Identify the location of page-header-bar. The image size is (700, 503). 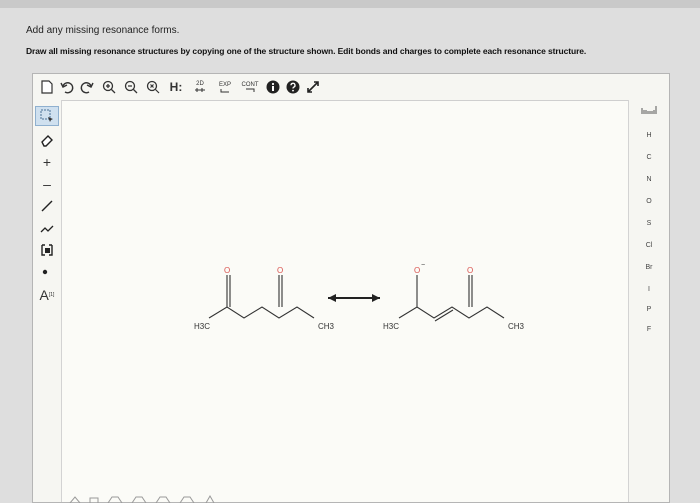
(350, 4).